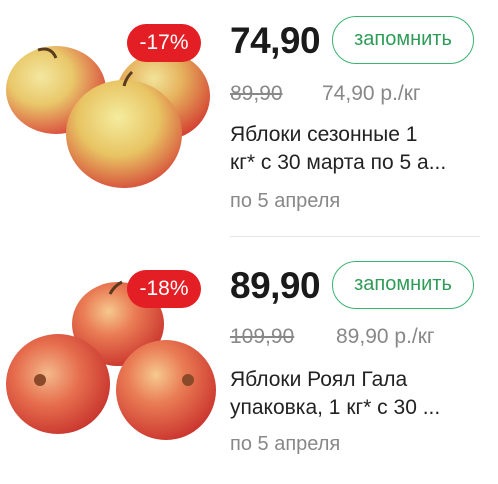 This screenshot has height=484, width=498. What do you see at coordinates (385, 336) in the screenshot?
I see `unit-price: 89,90 р./кг` at bounding box center [385, 336].